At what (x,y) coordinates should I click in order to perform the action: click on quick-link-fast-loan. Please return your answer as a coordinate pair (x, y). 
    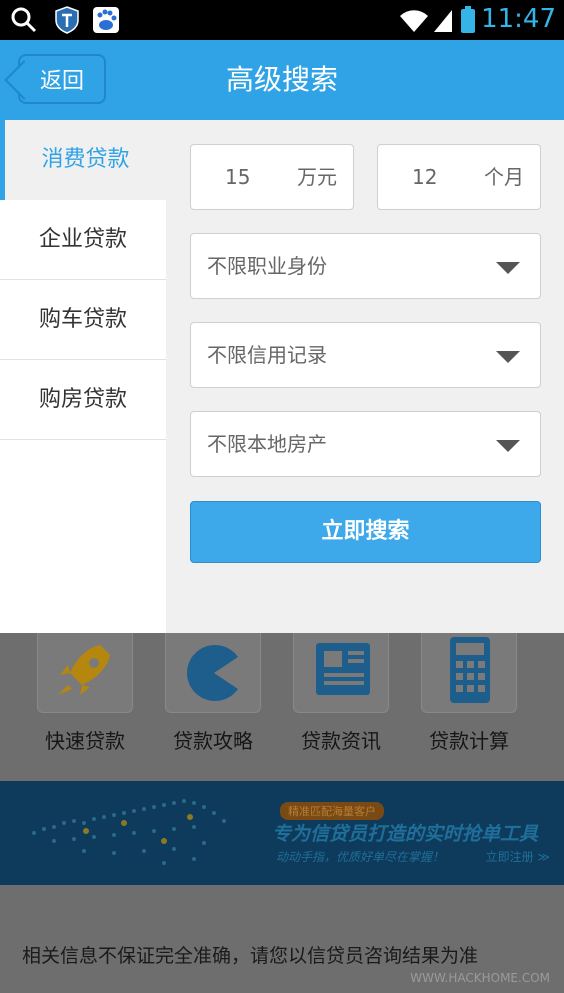
    Looking at the image, I should click on (85, 673).